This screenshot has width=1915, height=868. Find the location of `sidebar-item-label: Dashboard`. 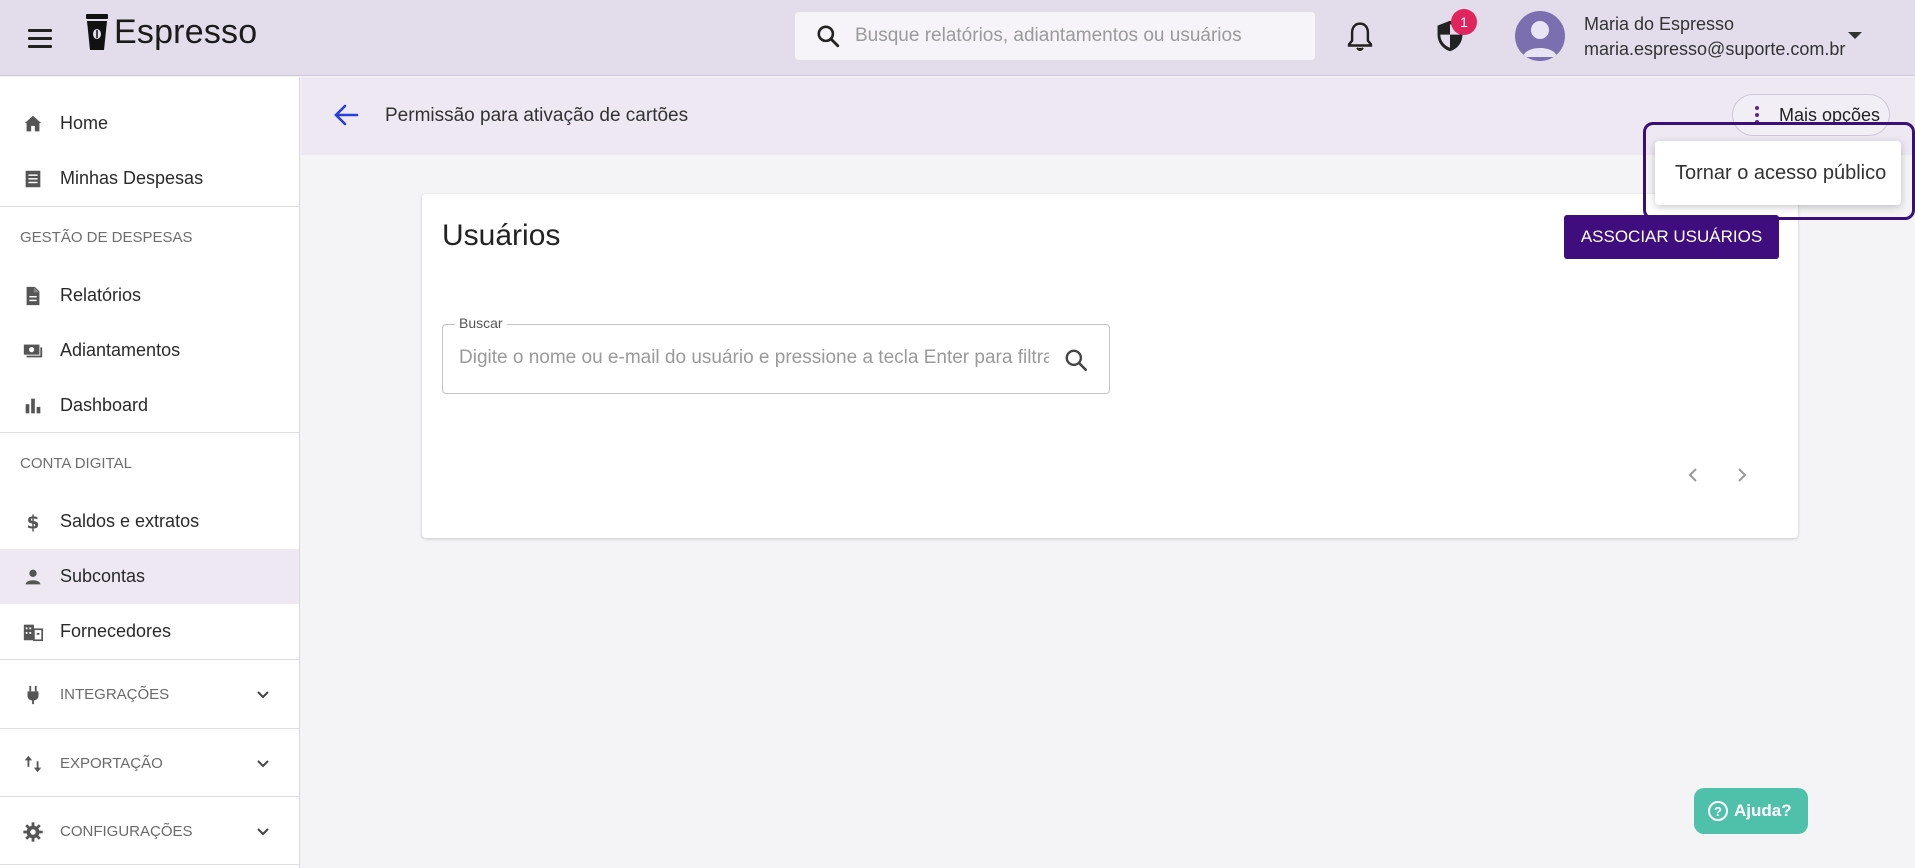

sidebar-item-label: Dashboard is located at coordinates (104, 405).